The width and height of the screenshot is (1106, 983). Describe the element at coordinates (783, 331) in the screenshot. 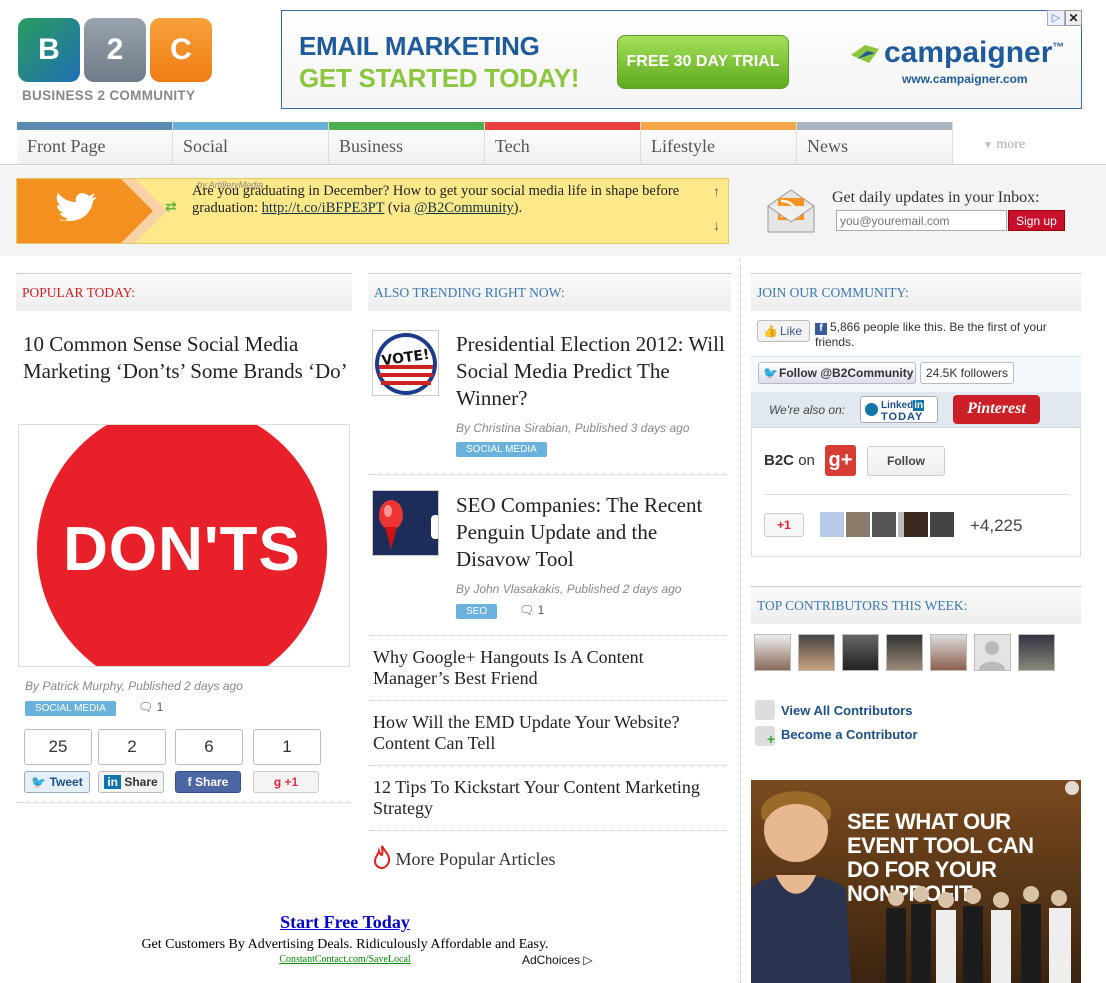

I see `facebook-like-button: 👍 Like` at that location.